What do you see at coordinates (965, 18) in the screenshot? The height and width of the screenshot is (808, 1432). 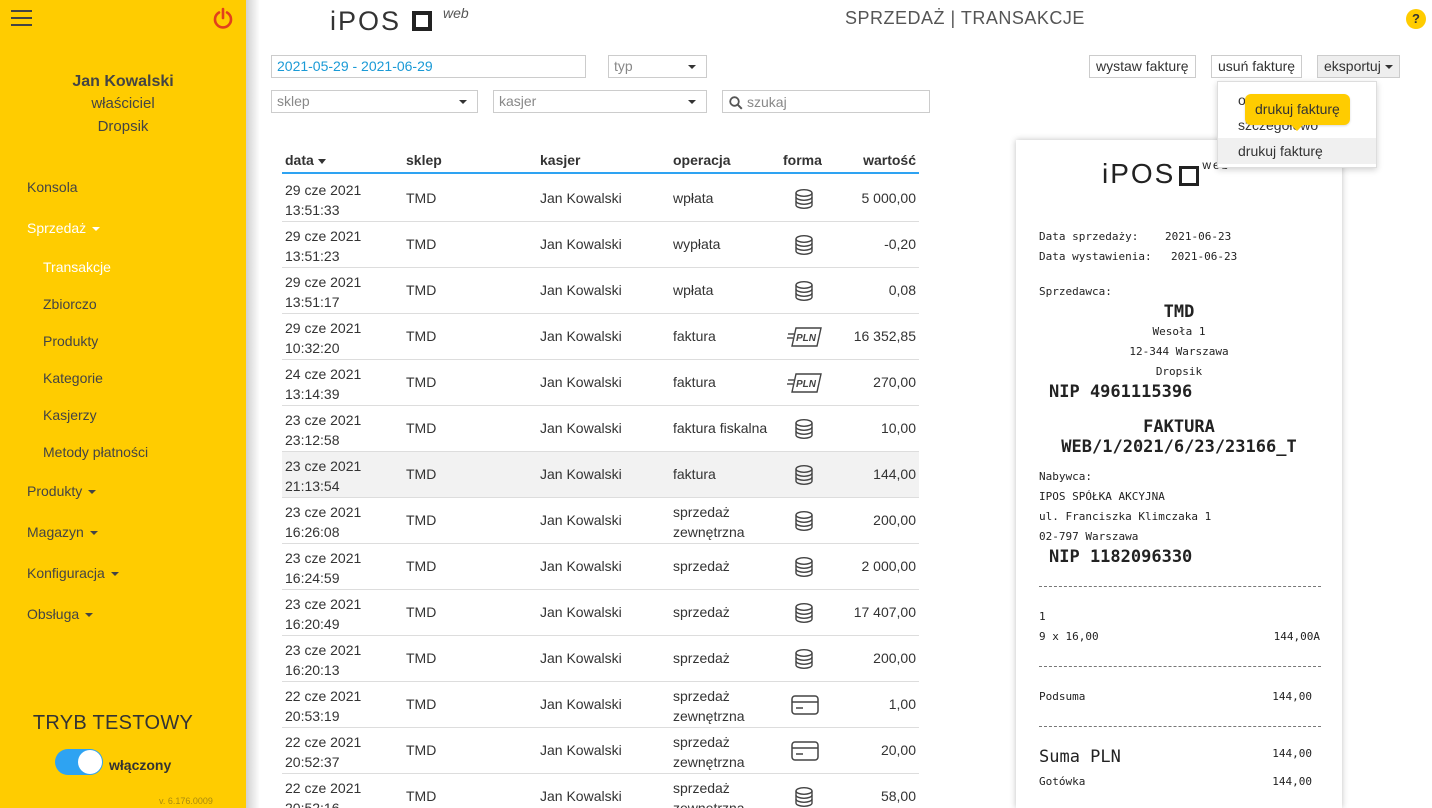 I see `page-title: SPRZEDAŻ | TRANSAKCJE` at bounding box center [965, 18].